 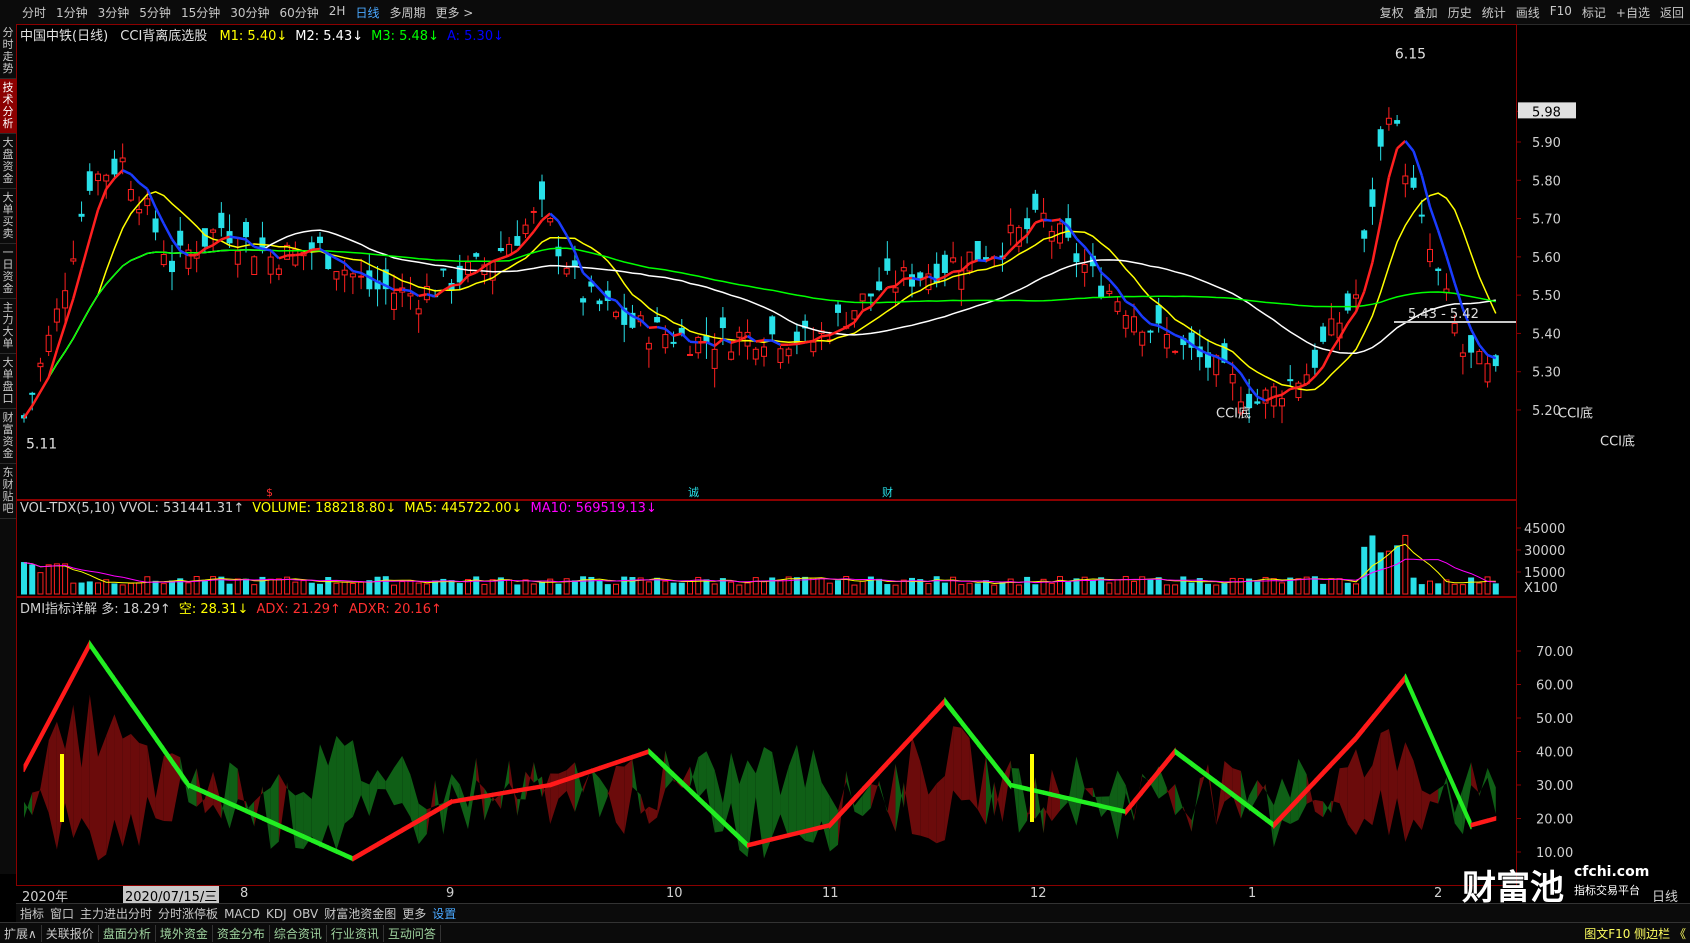 I want to click on period-tab-8: 日线, so click(x=367, y=12).